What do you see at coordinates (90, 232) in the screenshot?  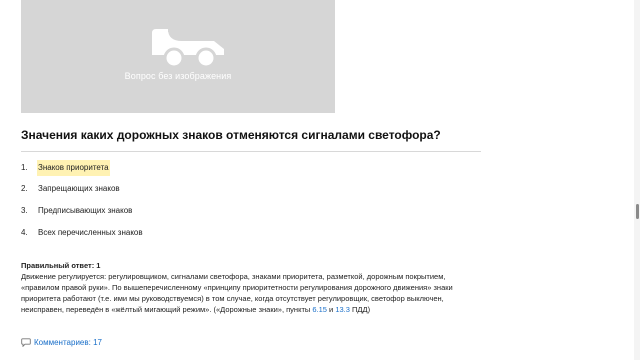 I see `answer-text: Всех перечисленных знаков` at bounding box center [90, 232].